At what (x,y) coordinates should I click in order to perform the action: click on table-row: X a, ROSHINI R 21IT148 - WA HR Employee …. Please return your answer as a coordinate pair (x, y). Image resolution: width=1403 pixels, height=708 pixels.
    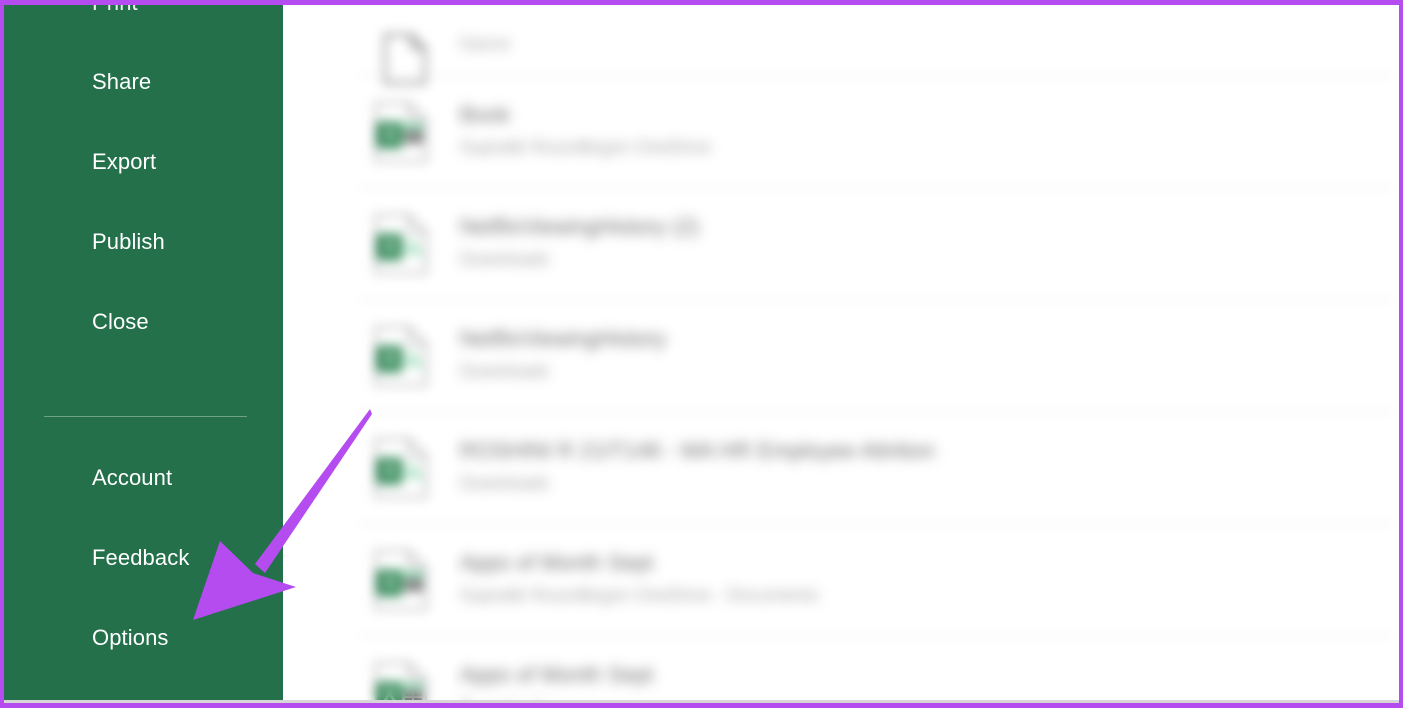
    Looking at the image, I should click on (841, 468).